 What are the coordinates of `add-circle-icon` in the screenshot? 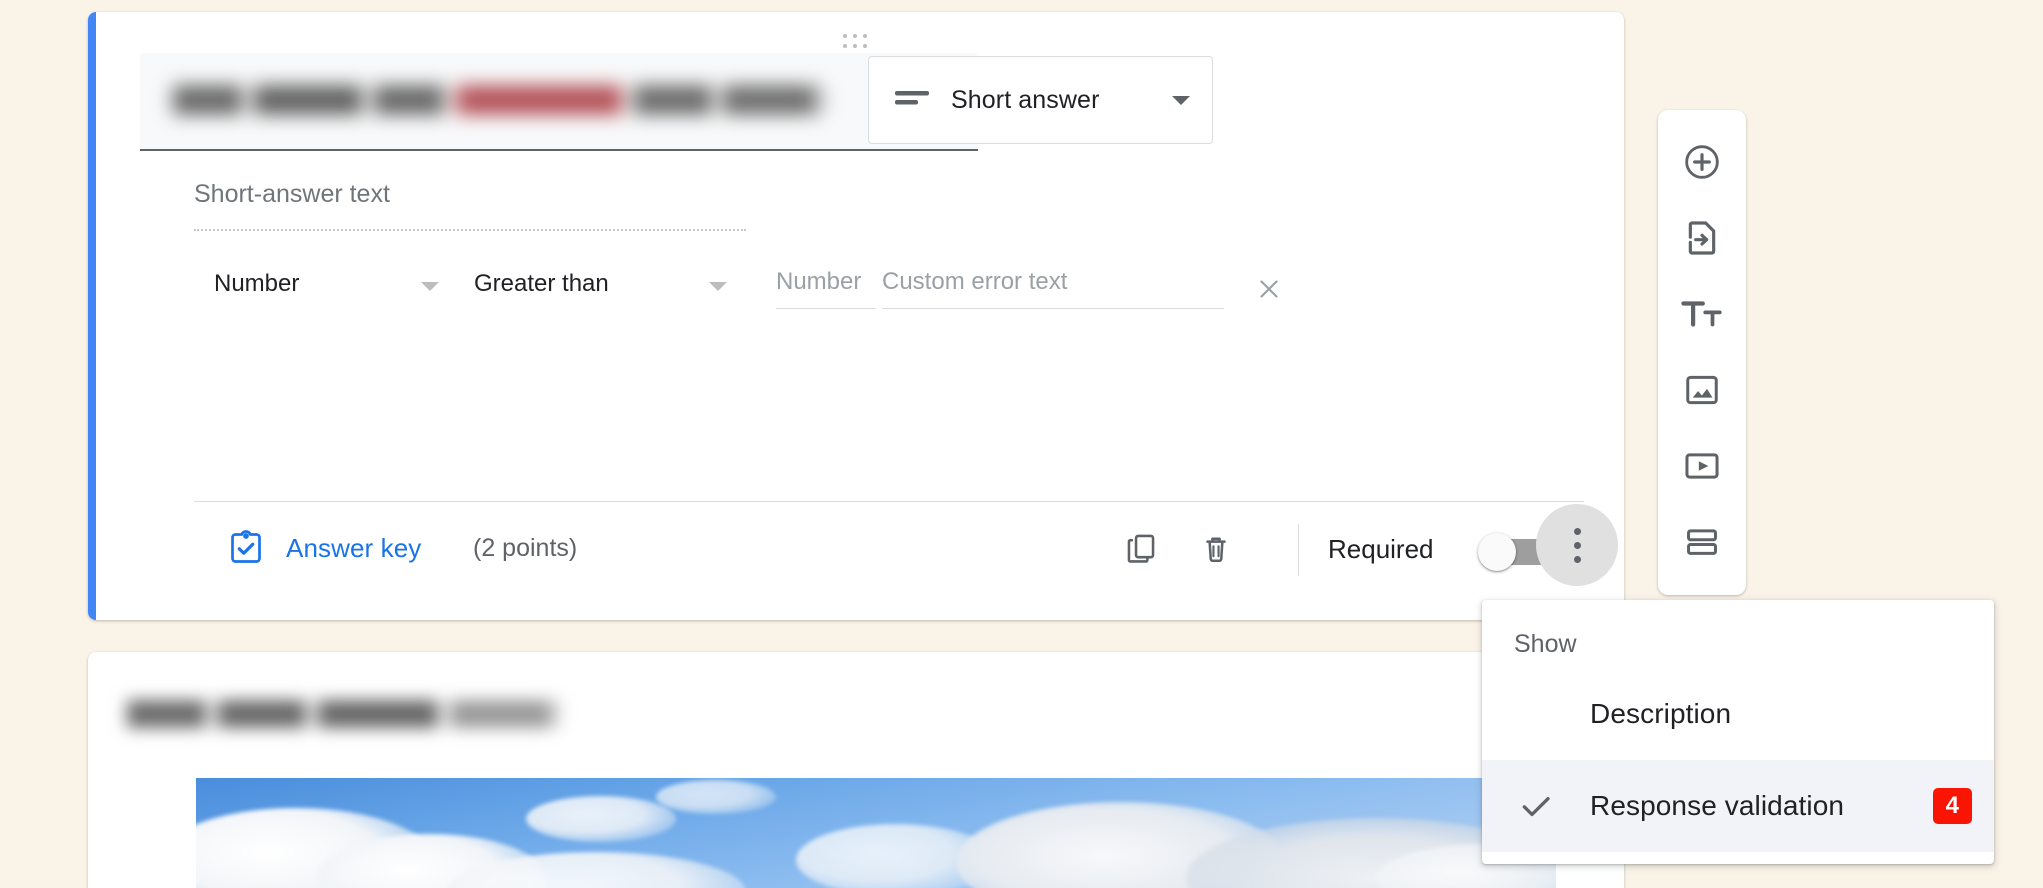 It's located at (1702, 162).